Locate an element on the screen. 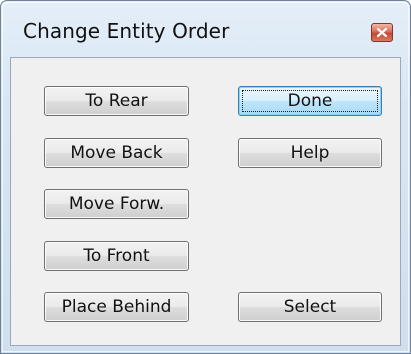 This screenshot has width=411, height=354. to-front-button: To Front is located at coordinates (116, 256).